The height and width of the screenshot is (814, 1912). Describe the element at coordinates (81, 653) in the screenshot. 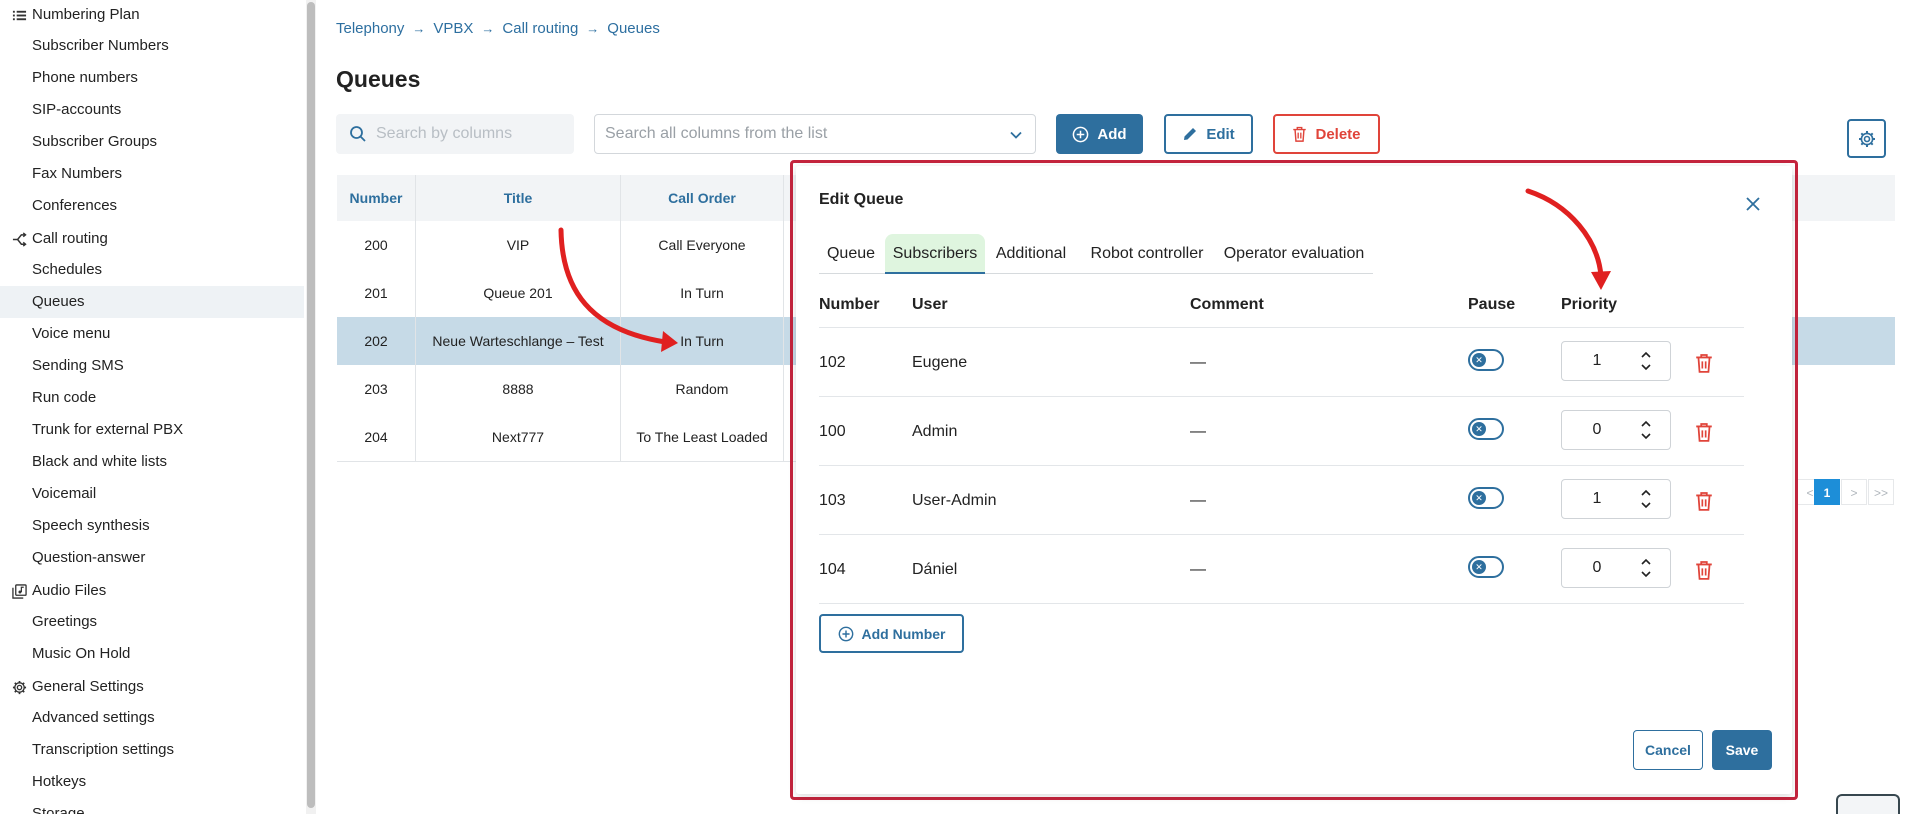

I see `sidebar-item-label: Music On Hold` at that location.